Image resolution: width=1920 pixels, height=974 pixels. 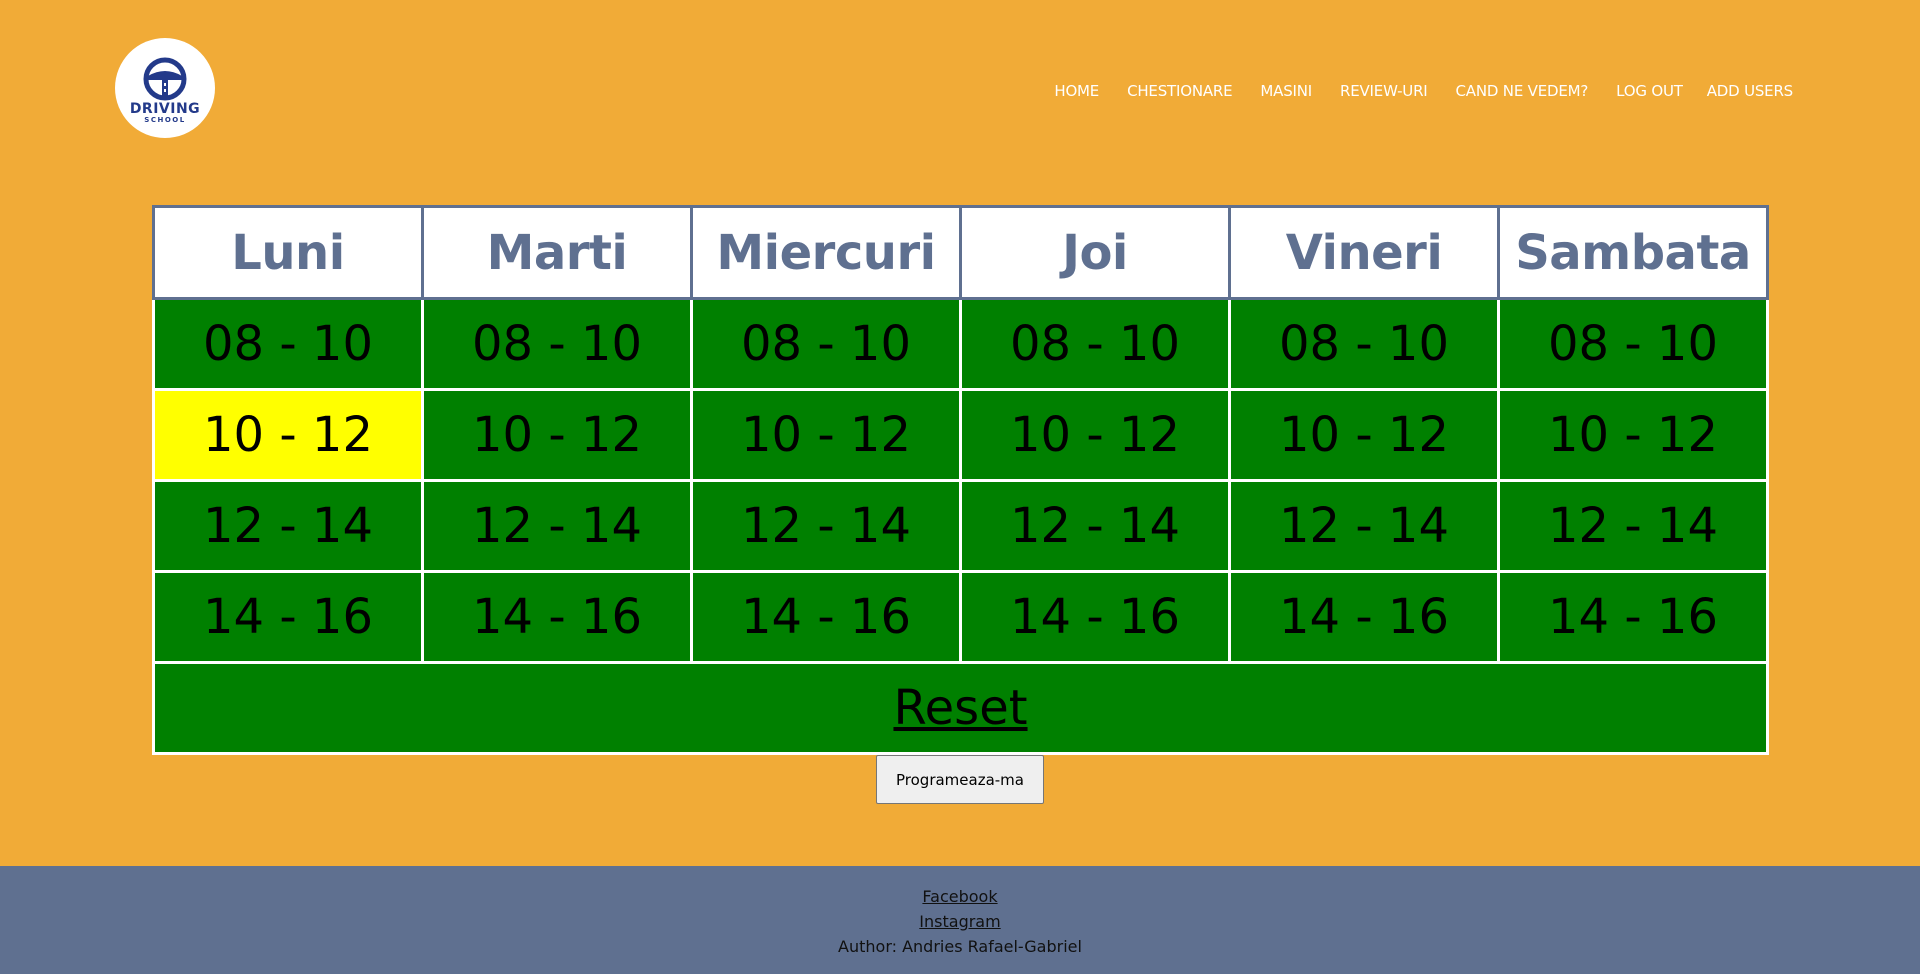 I want to click on slot-marti-08-10: 08 - 10, so click(x=557, y=344).